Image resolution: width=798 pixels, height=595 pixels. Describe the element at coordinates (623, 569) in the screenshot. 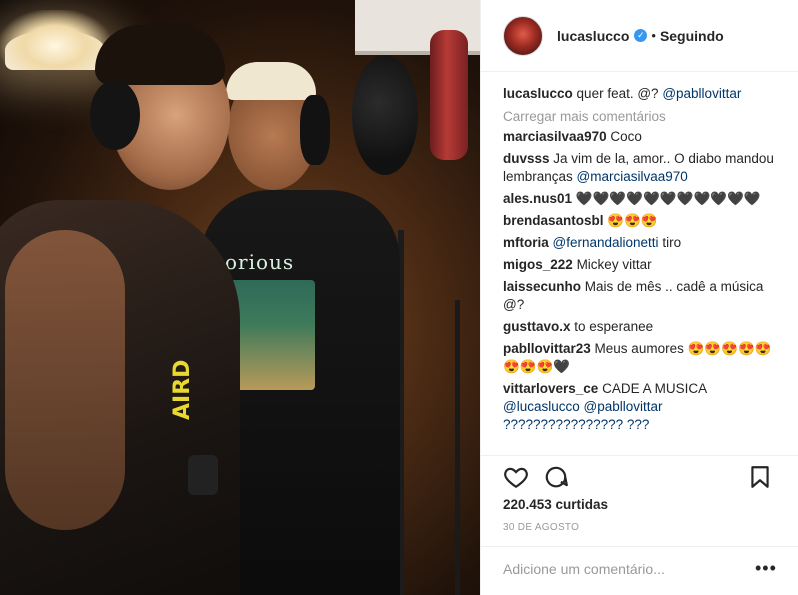

I see `comment-input` at that location.